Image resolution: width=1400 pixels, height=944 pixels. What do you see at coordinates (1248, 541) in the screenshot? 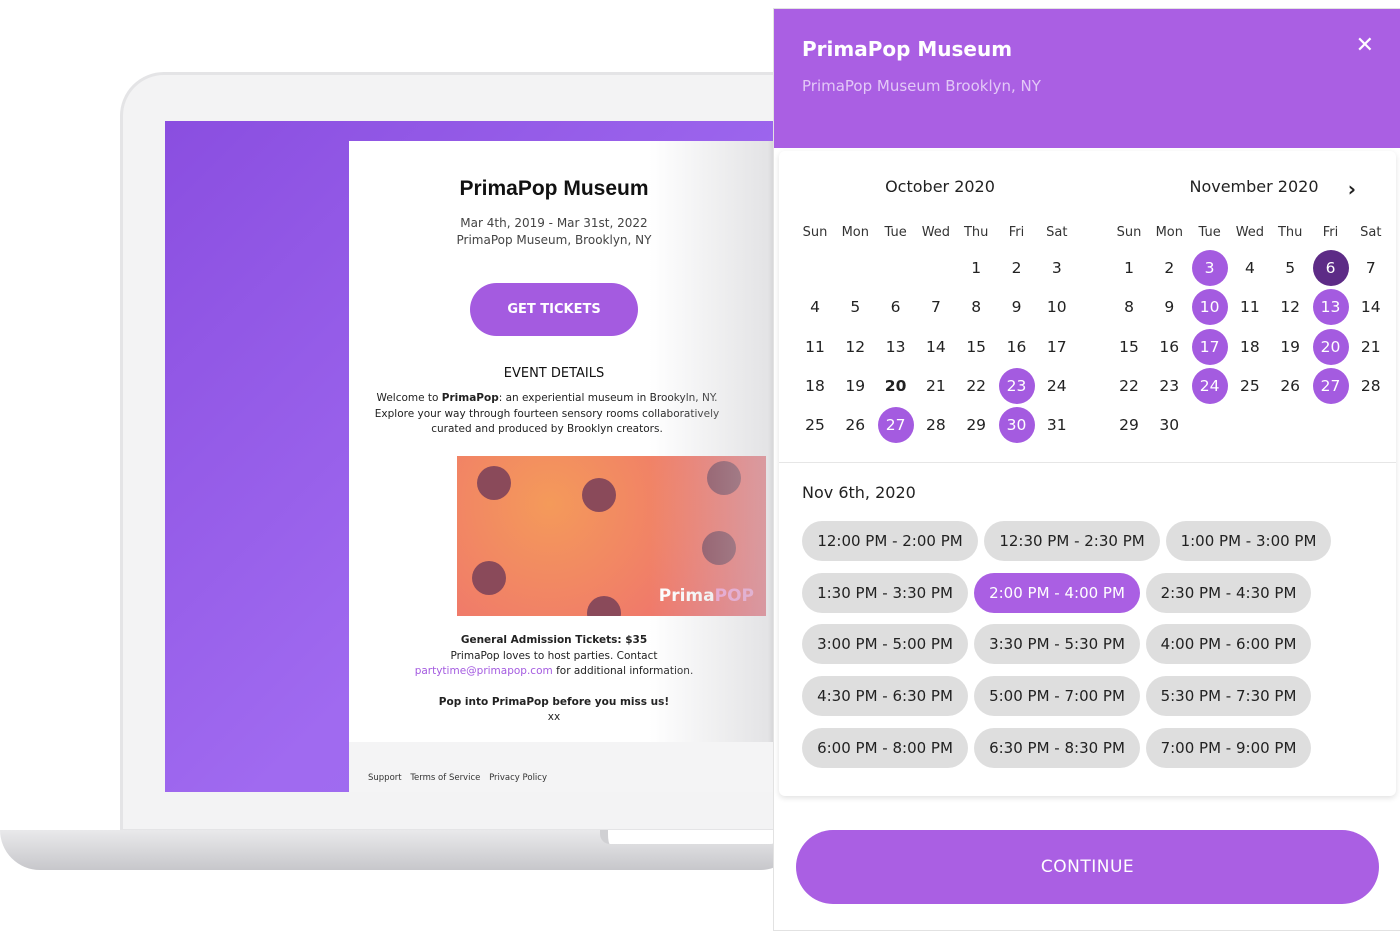
I see `time-slot: 1:00 PM - 3:00 PM` at bounding box center [1248, 541].